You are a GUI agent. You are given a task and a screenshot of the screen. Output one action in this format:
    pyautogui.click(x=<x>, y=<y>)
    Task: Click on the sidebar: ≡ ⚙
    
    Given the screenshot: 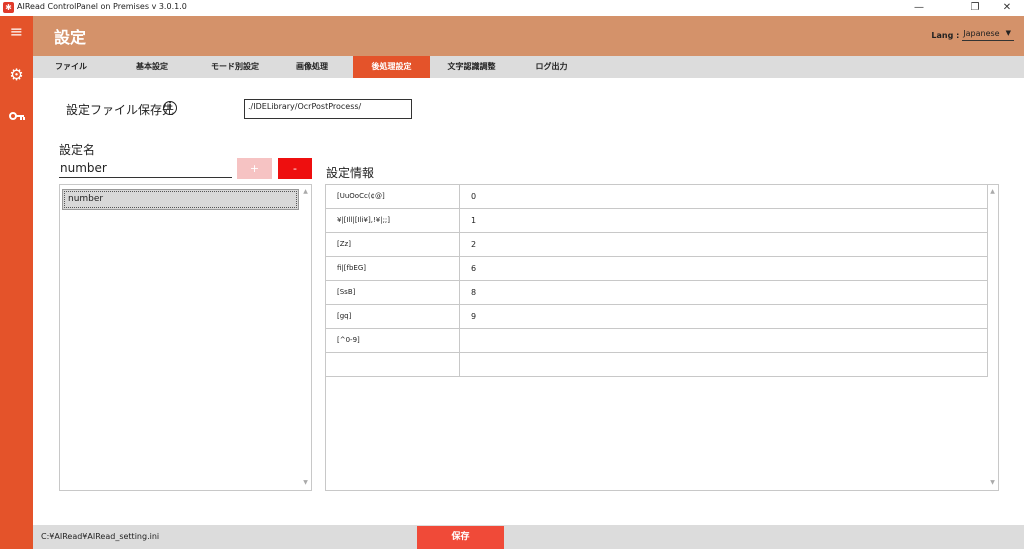 What is the action you would take?
    pyautogui.click(x=16, y=282)
    